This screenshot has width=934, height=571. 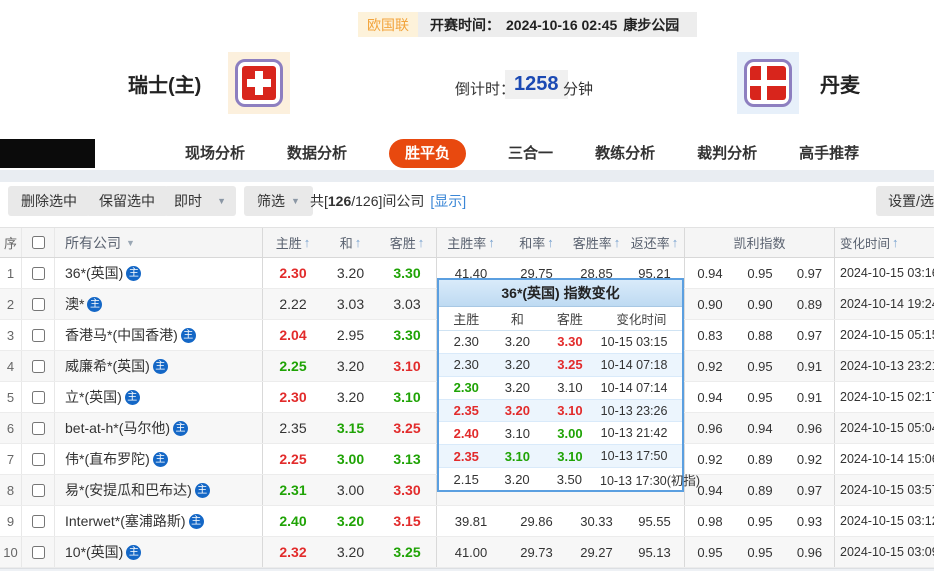 I want to click on col-header-draw-rate: 和率 ↑, so click(x=536, y=242).